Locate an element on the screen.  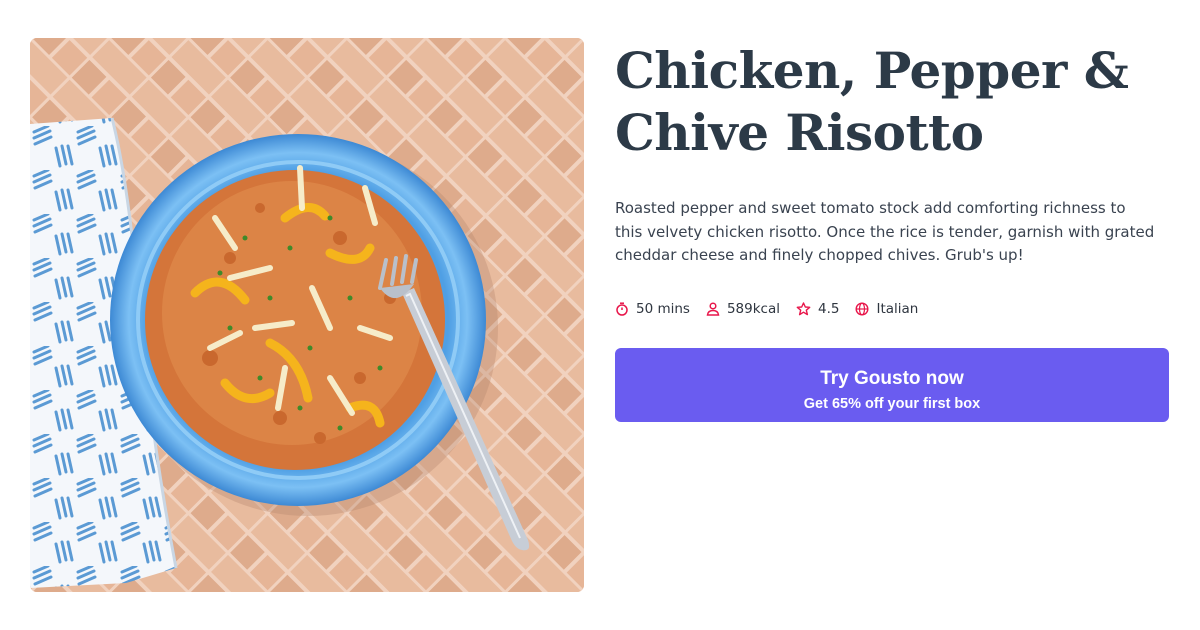
meta-calories-label: 589kcal is located at coordinates (753, 308).